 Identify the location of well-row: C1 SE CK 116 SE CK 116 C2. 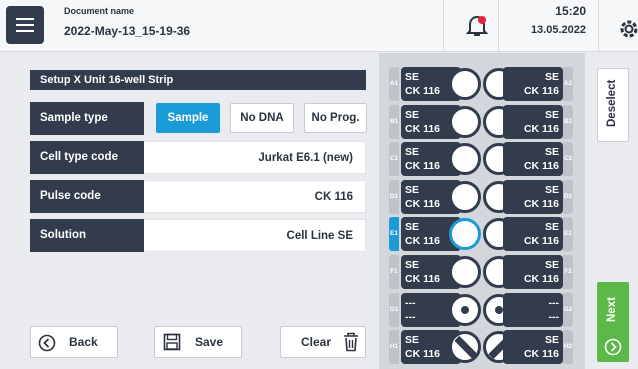
(482, 159).